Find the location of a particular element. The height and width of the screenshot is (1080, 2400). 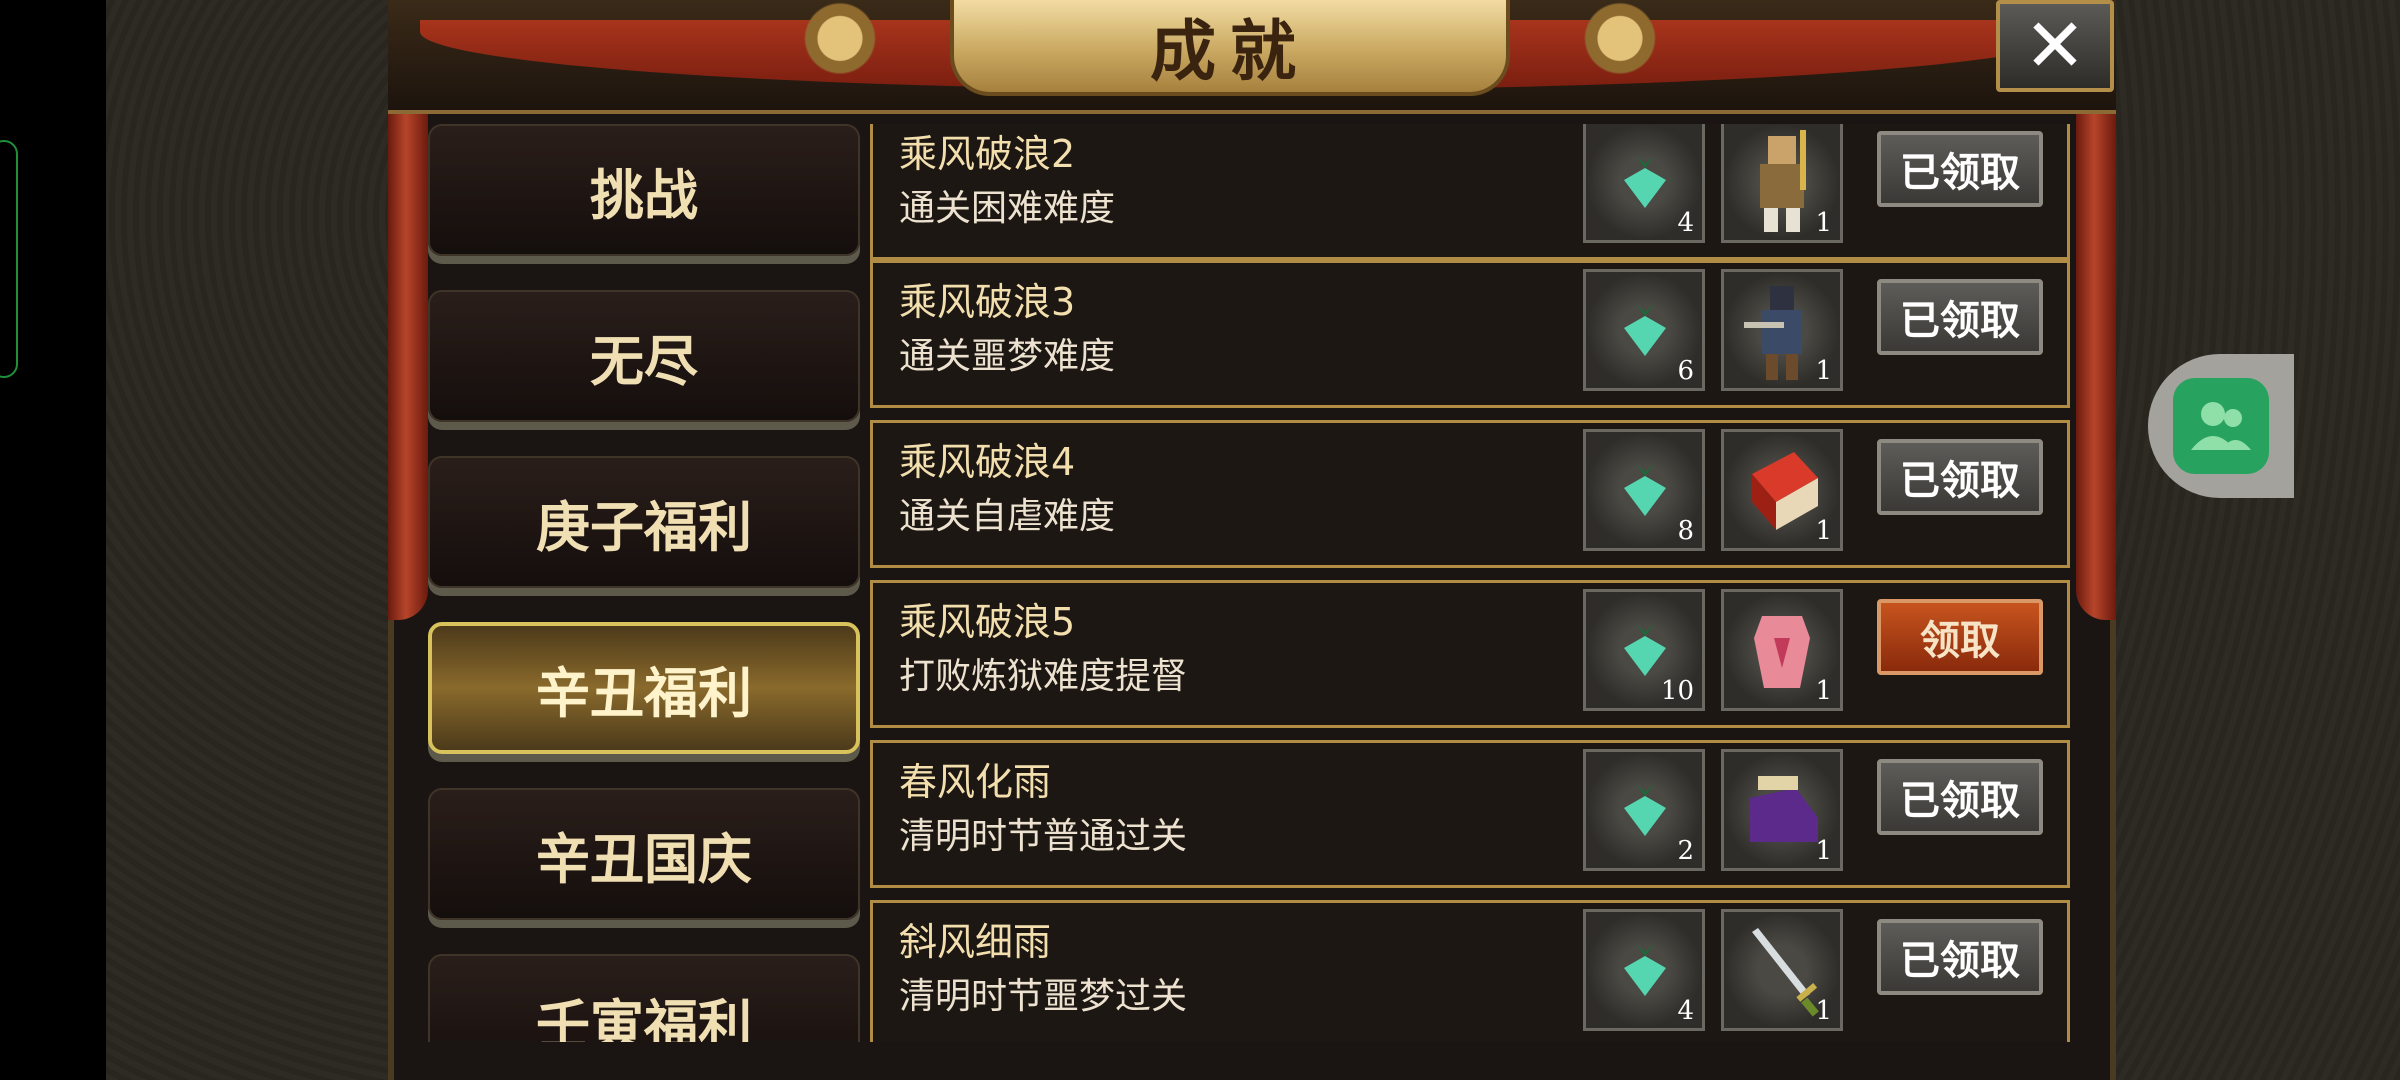

reward-slot-jade: 8 is located at coordinates (1644, 490).